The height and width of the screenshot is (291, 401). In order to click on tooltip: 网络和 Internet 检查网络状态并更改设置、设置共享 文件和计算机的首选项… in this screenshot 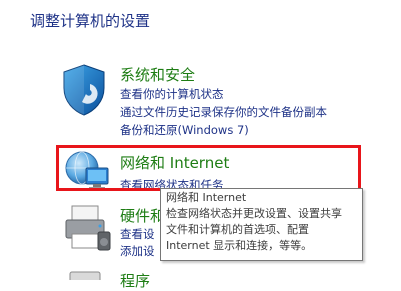, I will do `click(261, 224)`.